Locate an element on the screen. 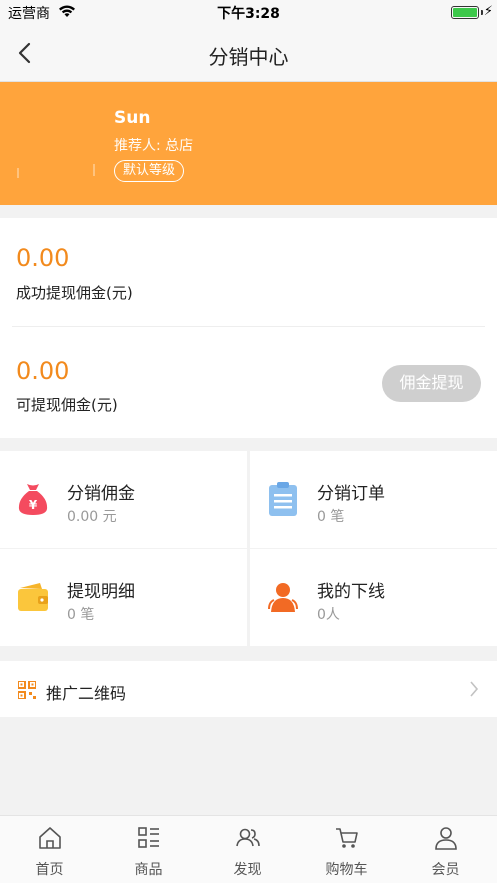  avatar is located at coordinates (56, 143).